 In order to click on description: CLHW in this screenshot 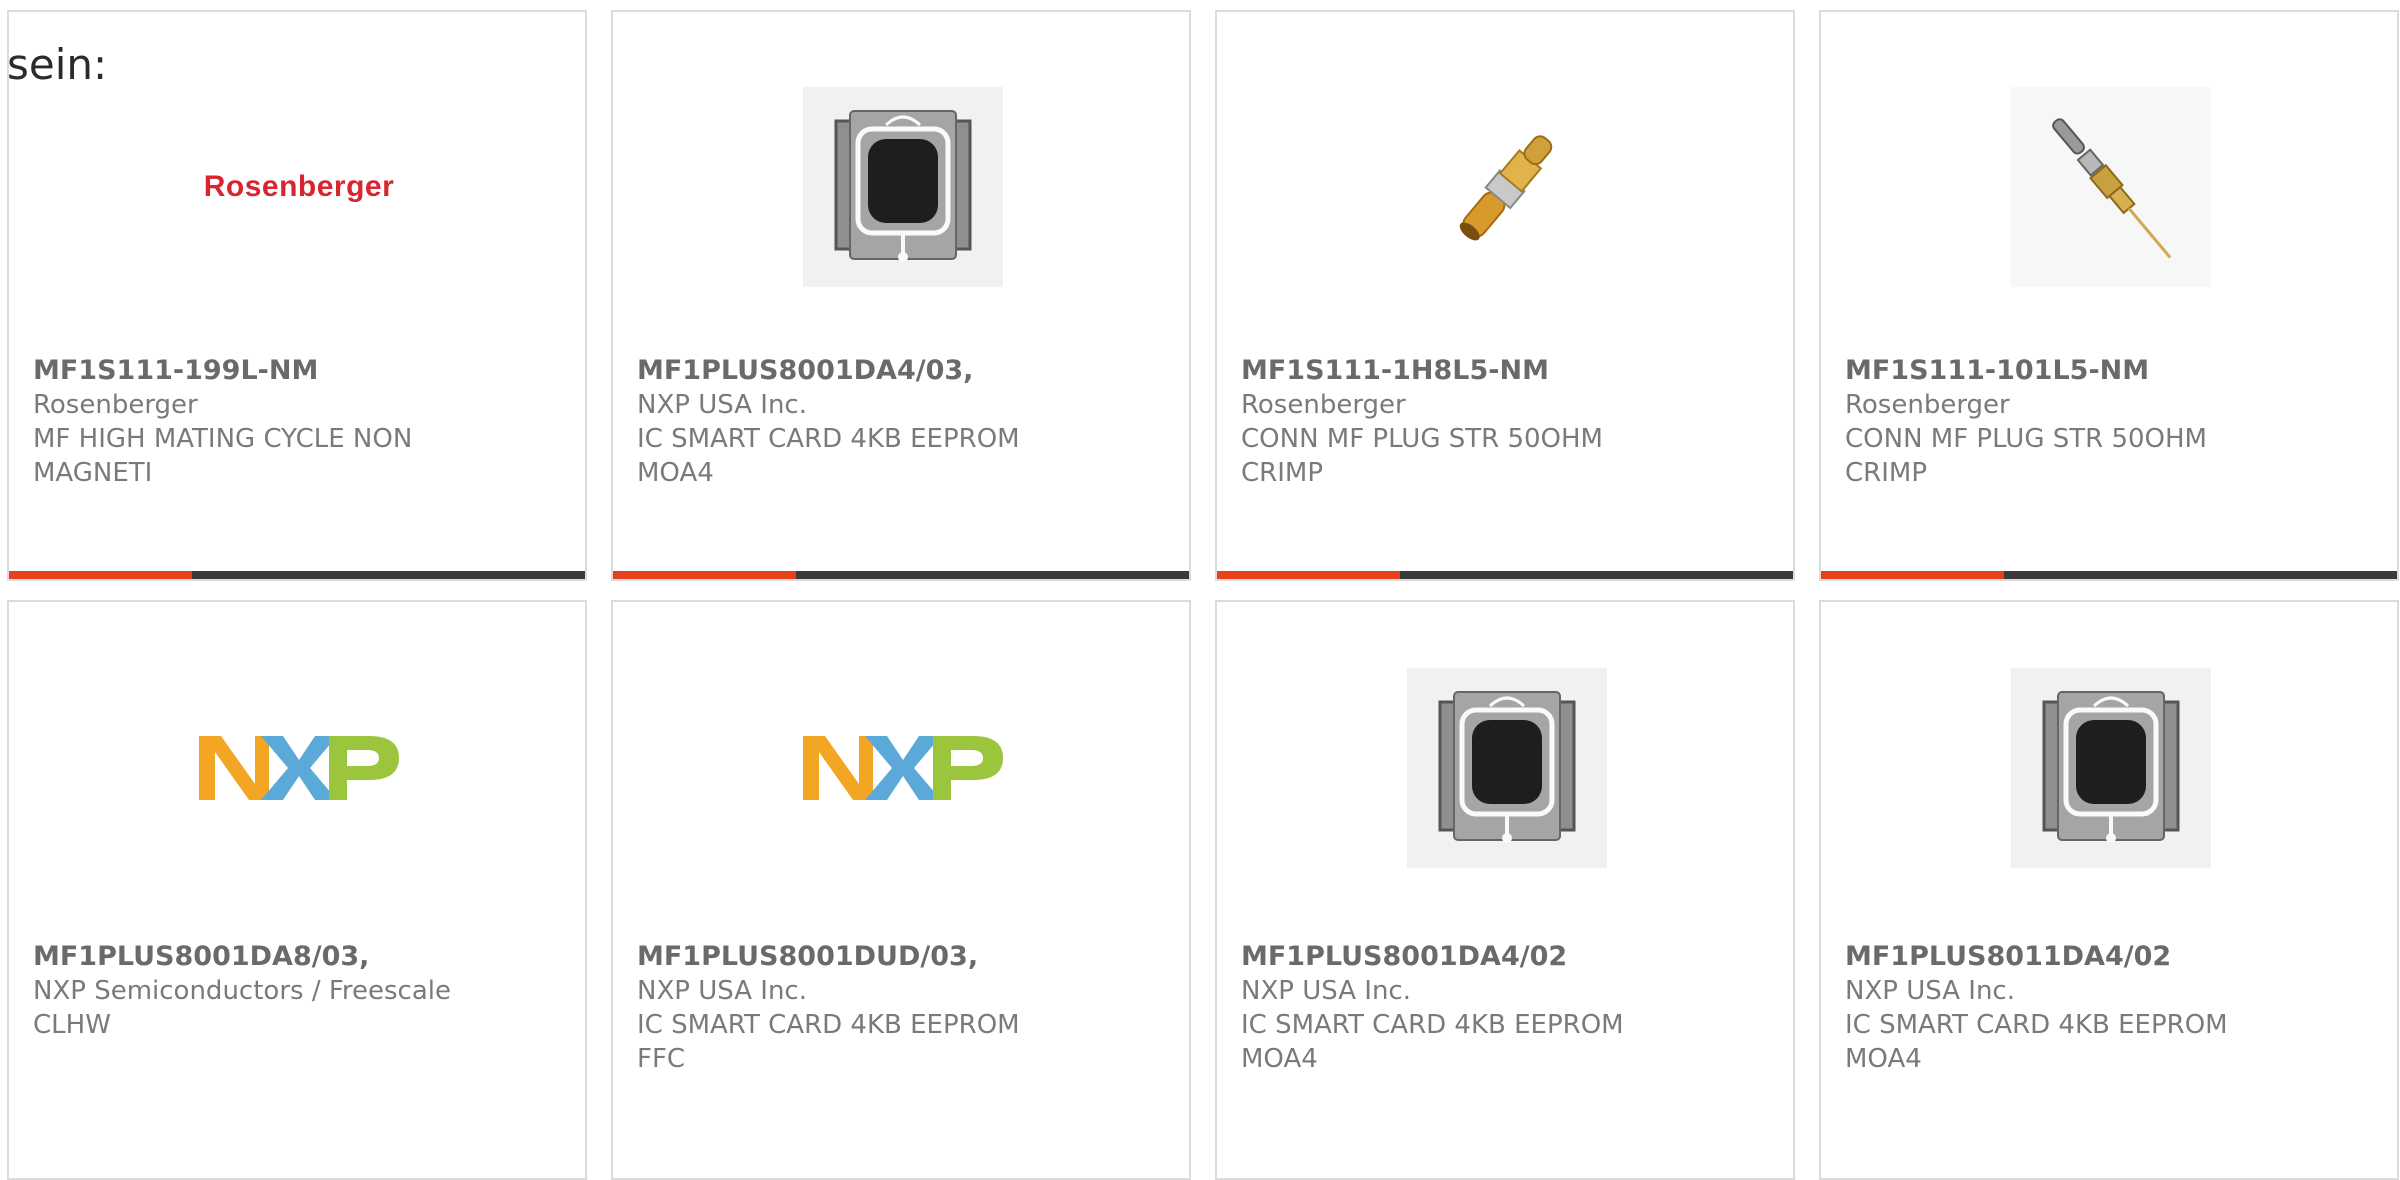, I will do `click(72, 1025)`.